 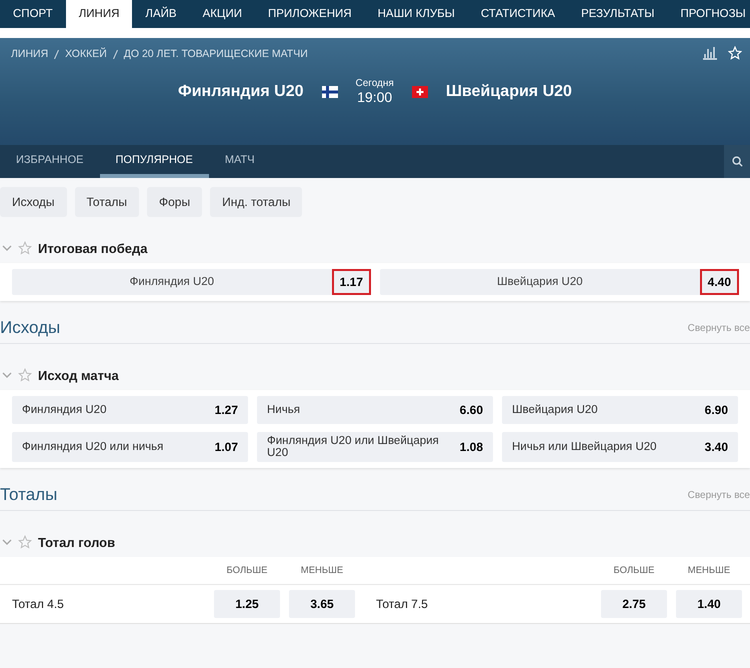 I want to click on bet-option: Швейцария U20 6.90, so click(x=620, y=410).